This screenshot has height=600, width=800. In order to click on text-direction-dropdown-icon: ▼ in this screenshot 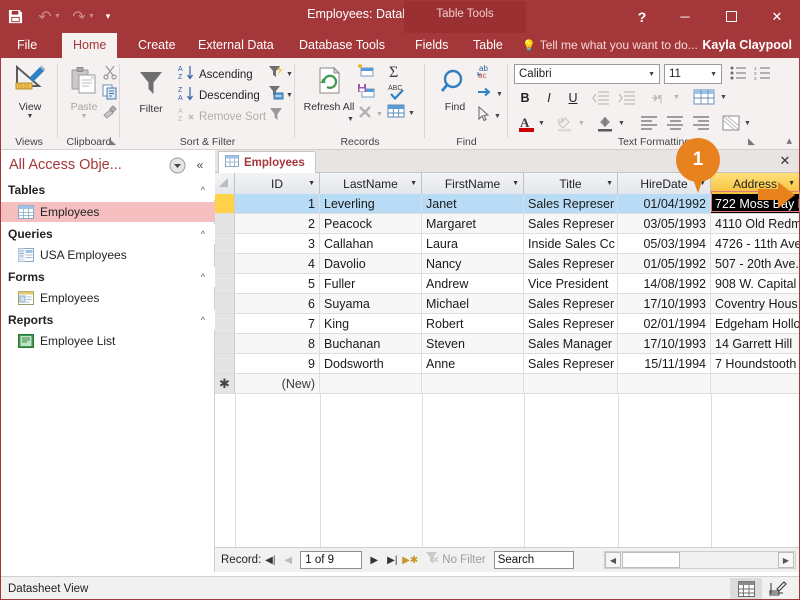, I will do `click(676, 97)`.